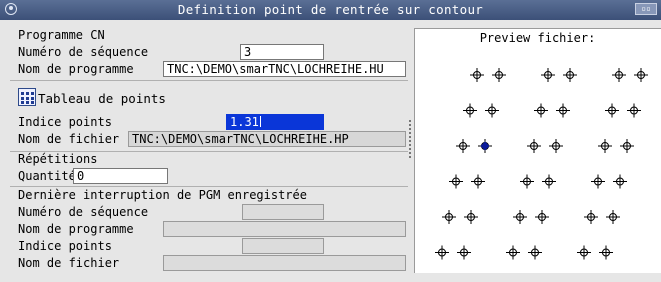  I want to click on section-repetitions: Répétitions Quantité 0, so click(209, 169).